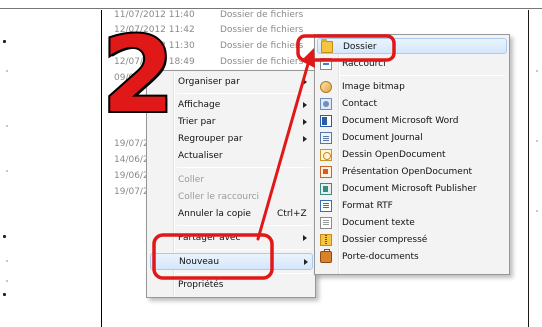 Image resolution: width=542 pixels, height=327 pixels. I want to click on presentation-document-icon, so click(326, 172).